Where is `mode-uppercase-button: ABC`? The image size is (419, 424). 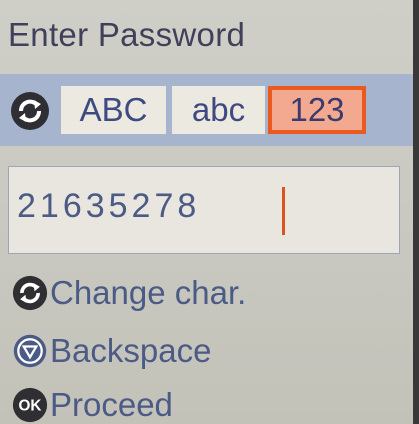 mode-uppercase-button: ABC is located at coordinates (113, 110).